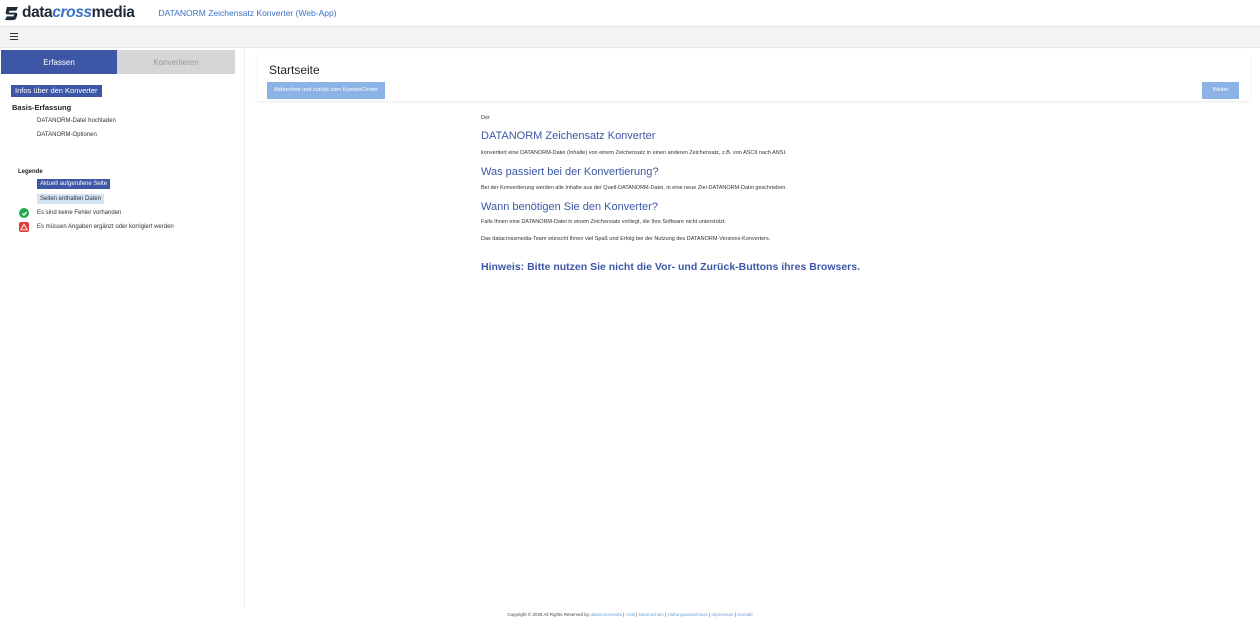 The height and width of the screenshot is (624, 1260). Describe the element at coordinates (548, 614) in the screenshot. I see `copyright-text: Copyright © 2026 All Rights Reserved by` at that location.